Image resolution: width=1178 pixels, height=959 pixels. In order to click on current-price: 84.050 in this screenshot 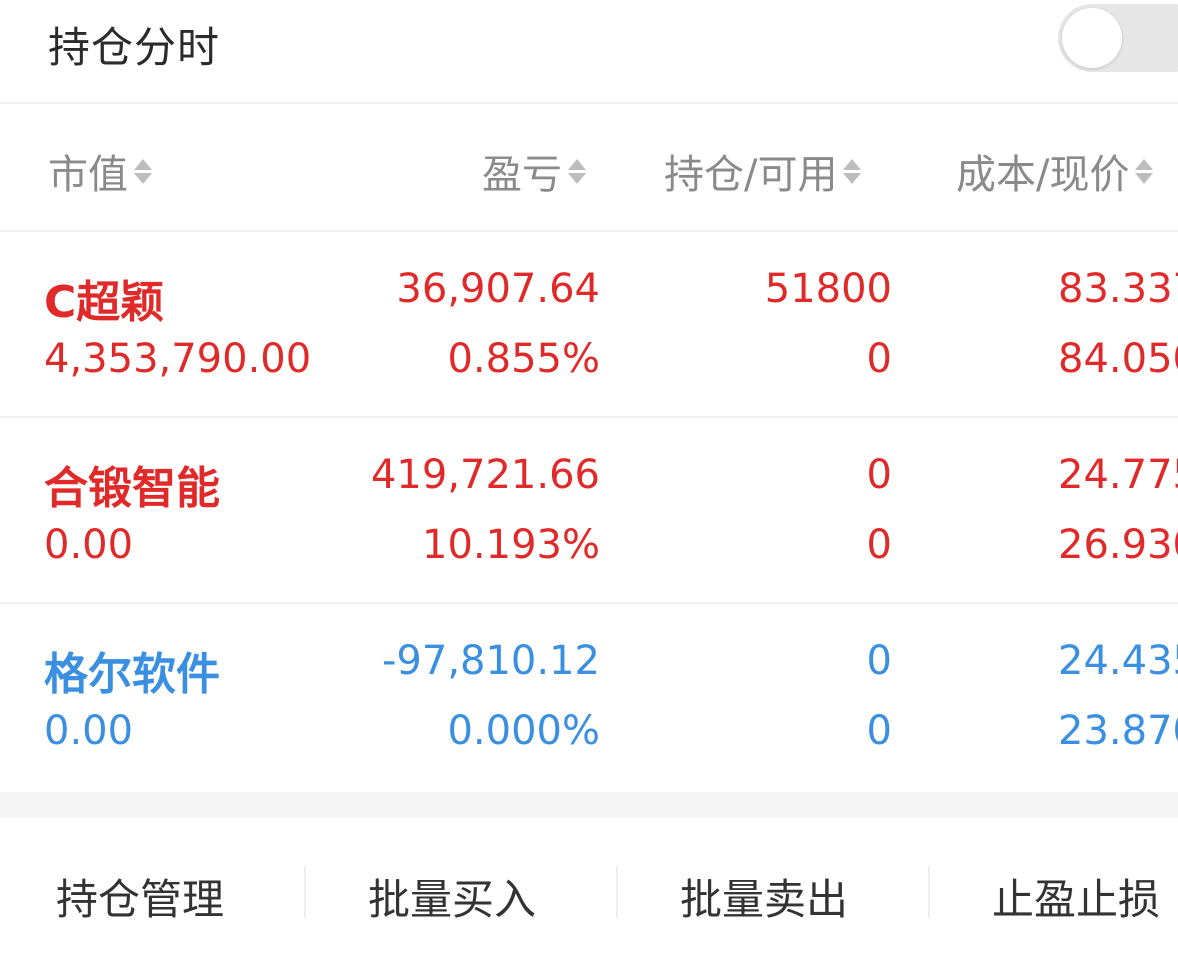, I will do `click(1118, 359)`.